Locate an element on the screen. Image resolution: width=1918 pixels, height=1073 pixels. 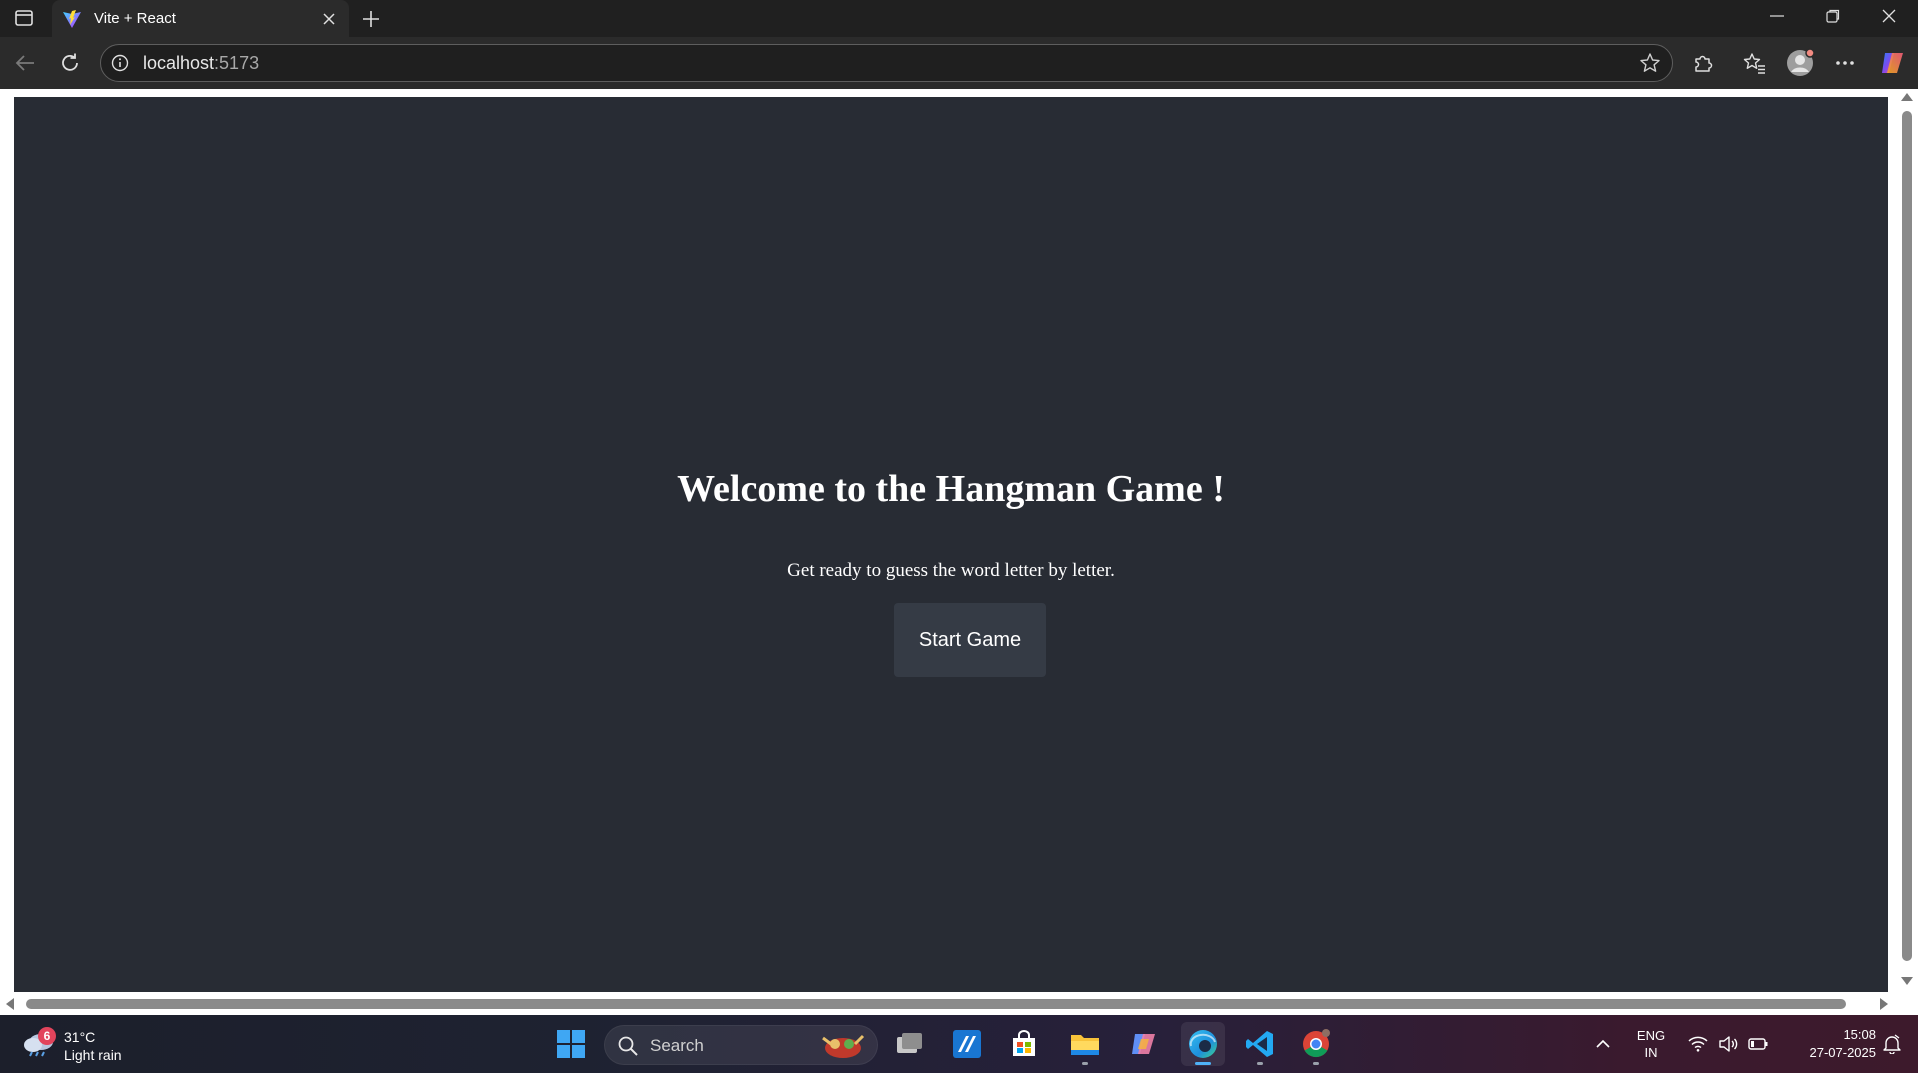
search-icon is located at coordinates (628, 1046).